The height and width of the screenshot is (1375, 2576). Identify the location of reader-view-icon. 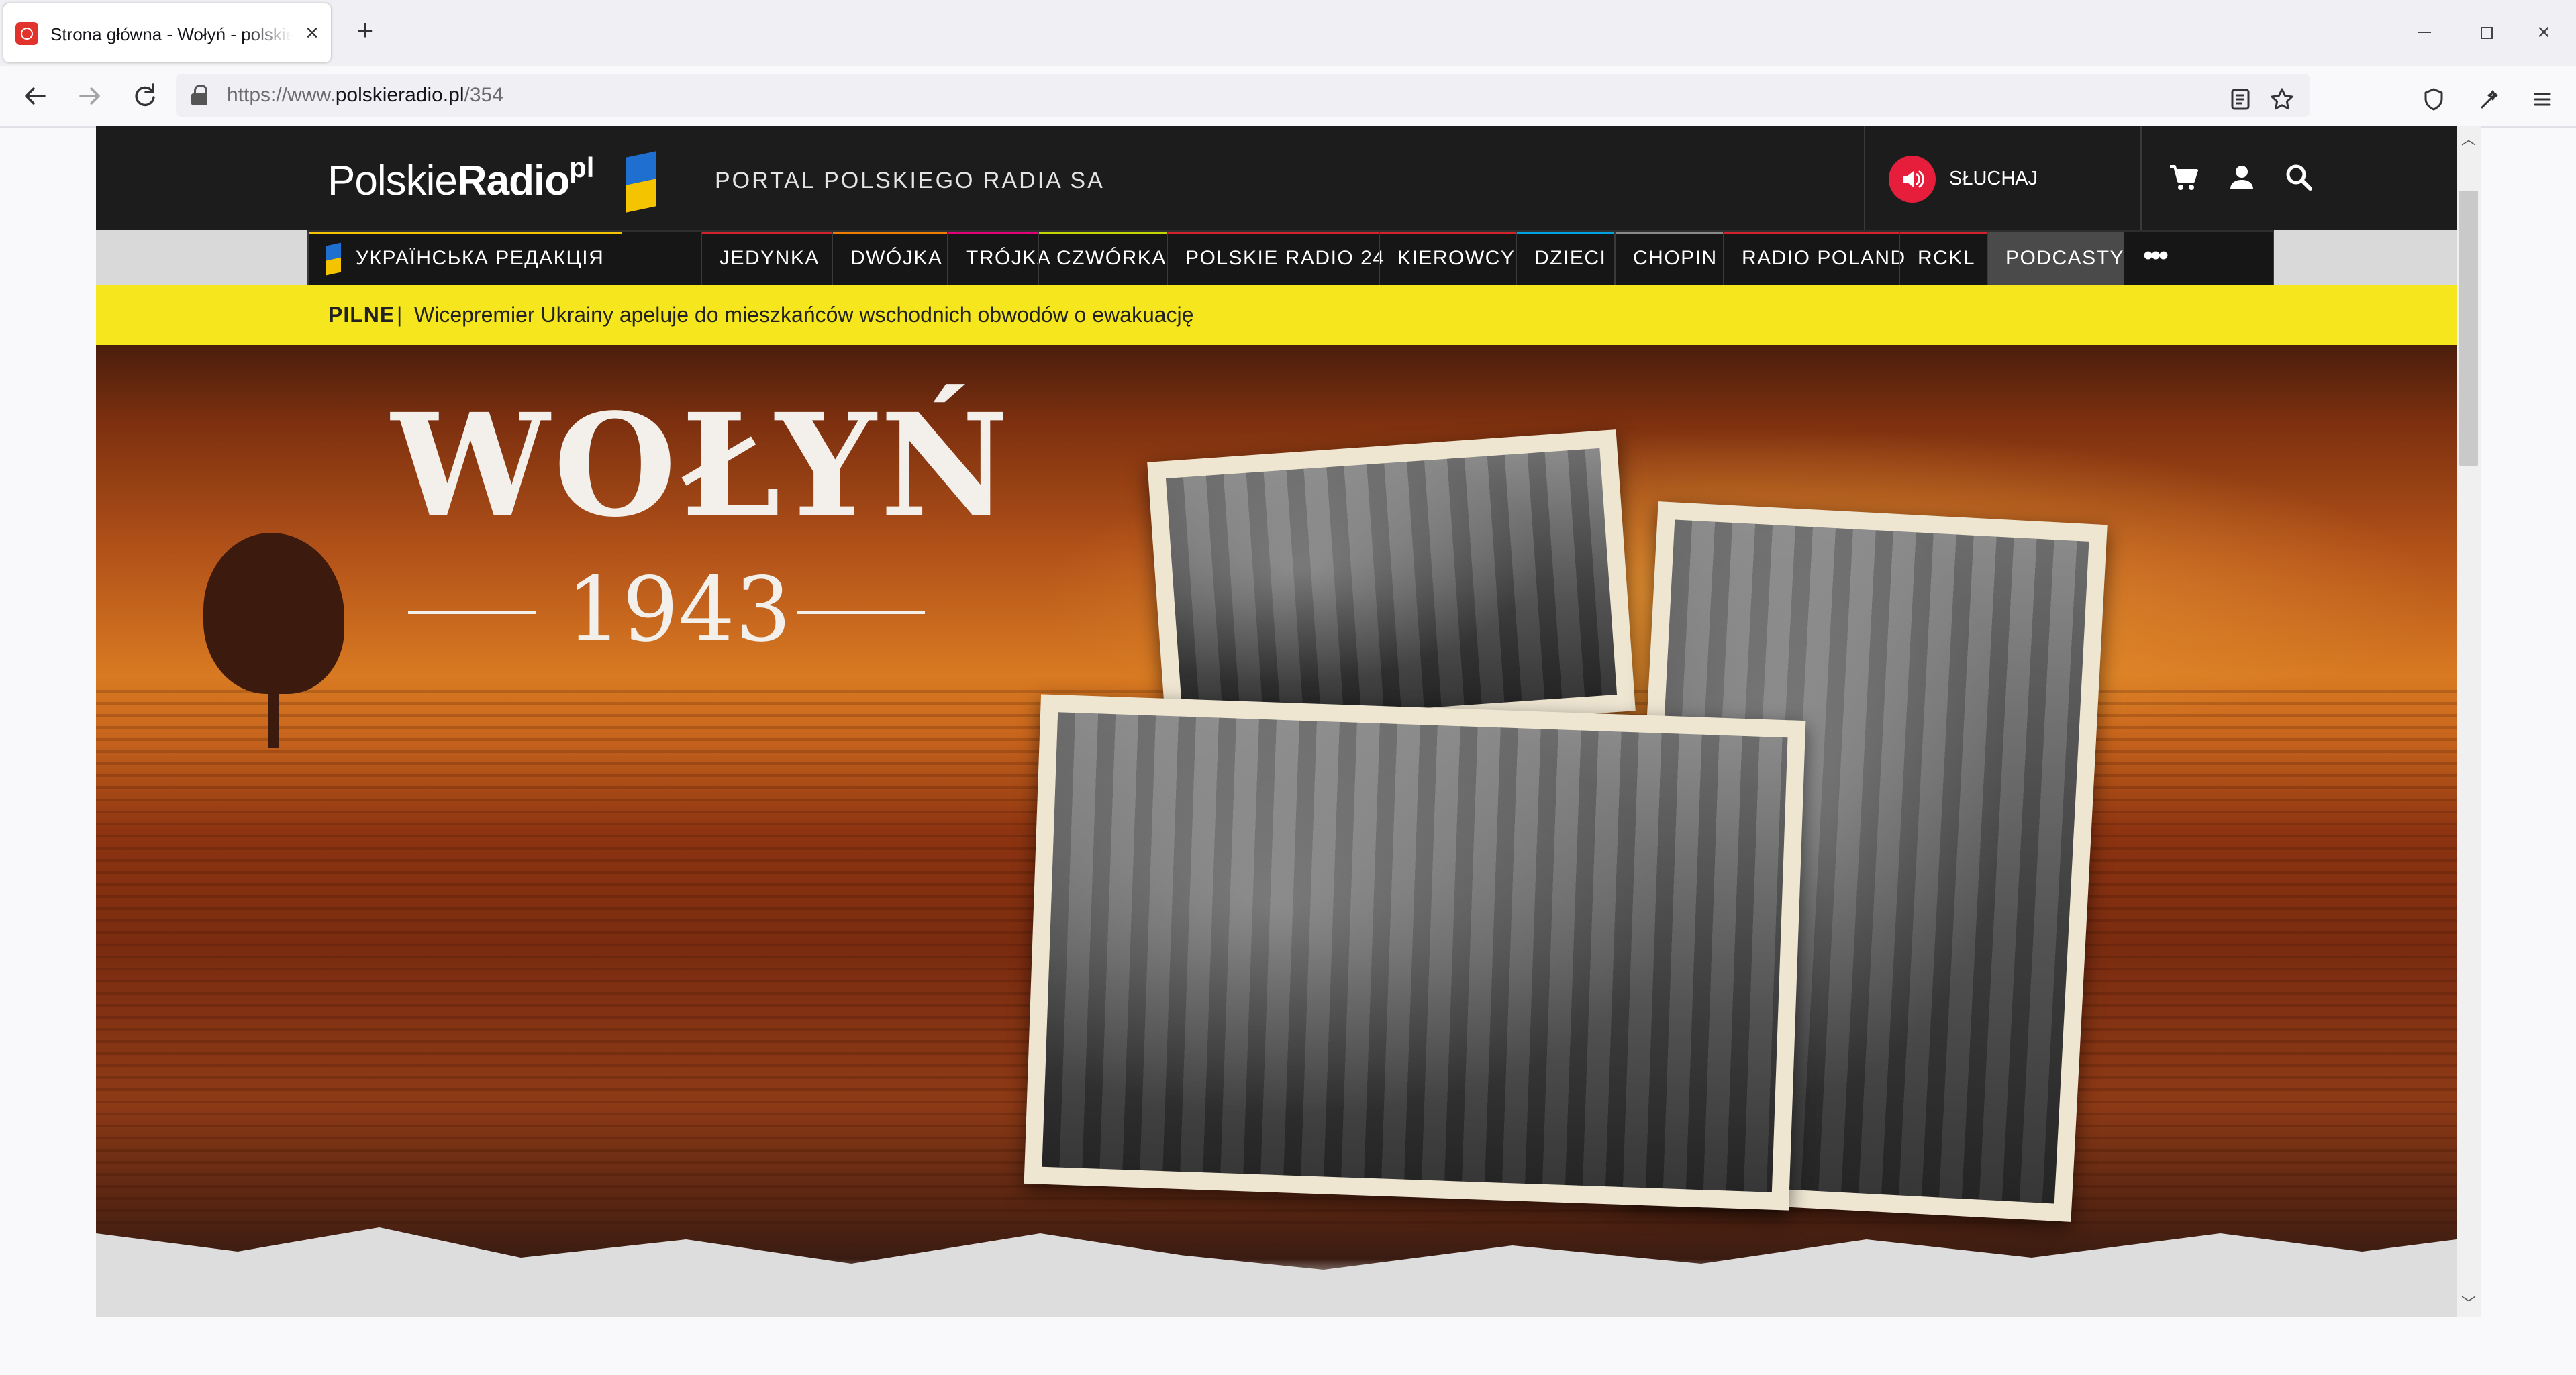
(2240, 100).